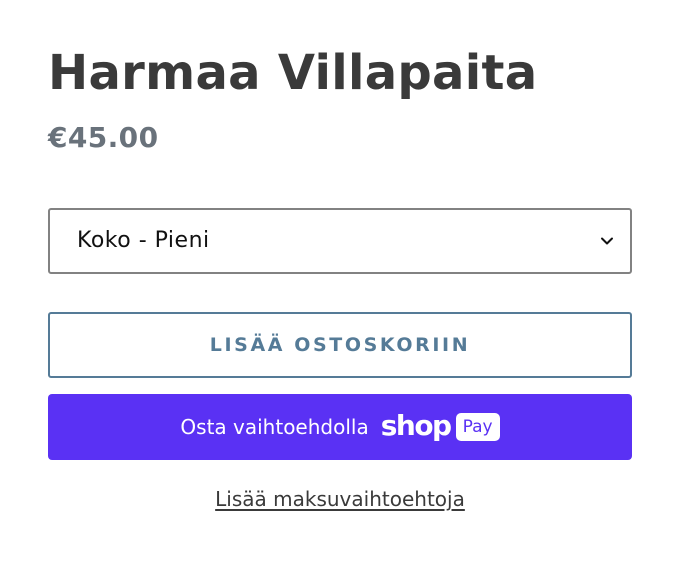 The width and height of the screenshot is (682, 568). I want to click on add-to-cart-button: LISÄÄ OSTOSKORIIN, so click(340, 345).